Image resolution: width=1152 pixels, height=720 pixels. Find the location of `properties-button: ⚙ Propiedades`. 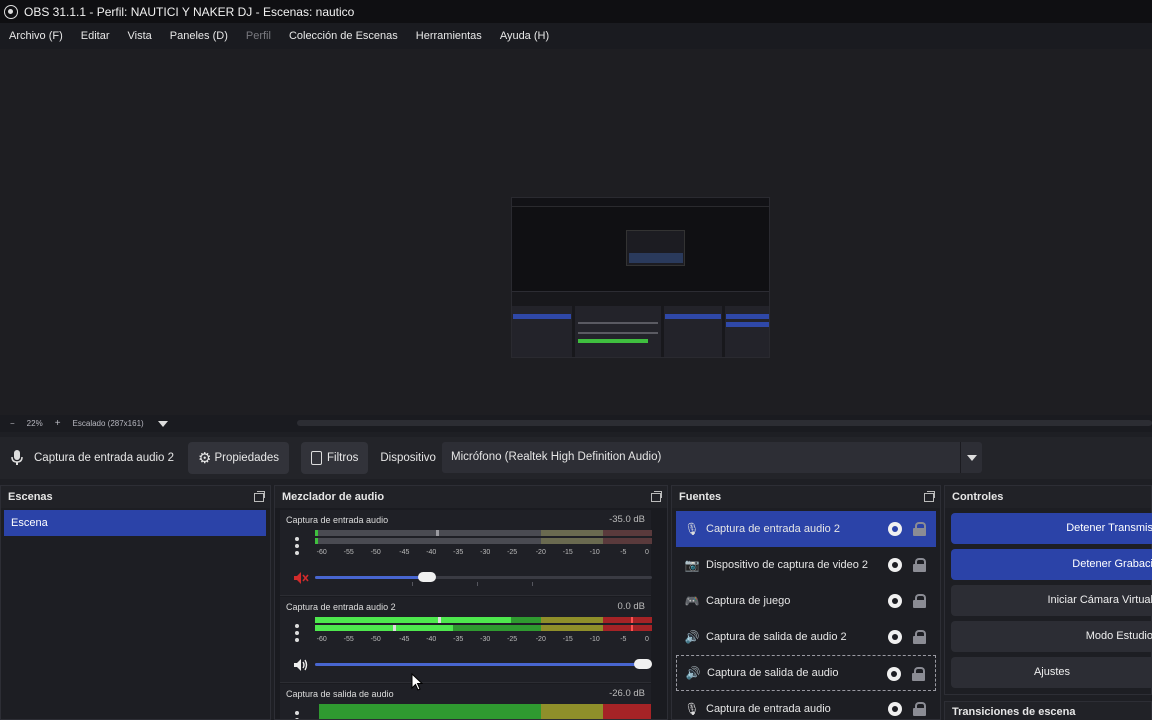

properties-button: ⚙ Propiedades is located at coordinates (239, 458).